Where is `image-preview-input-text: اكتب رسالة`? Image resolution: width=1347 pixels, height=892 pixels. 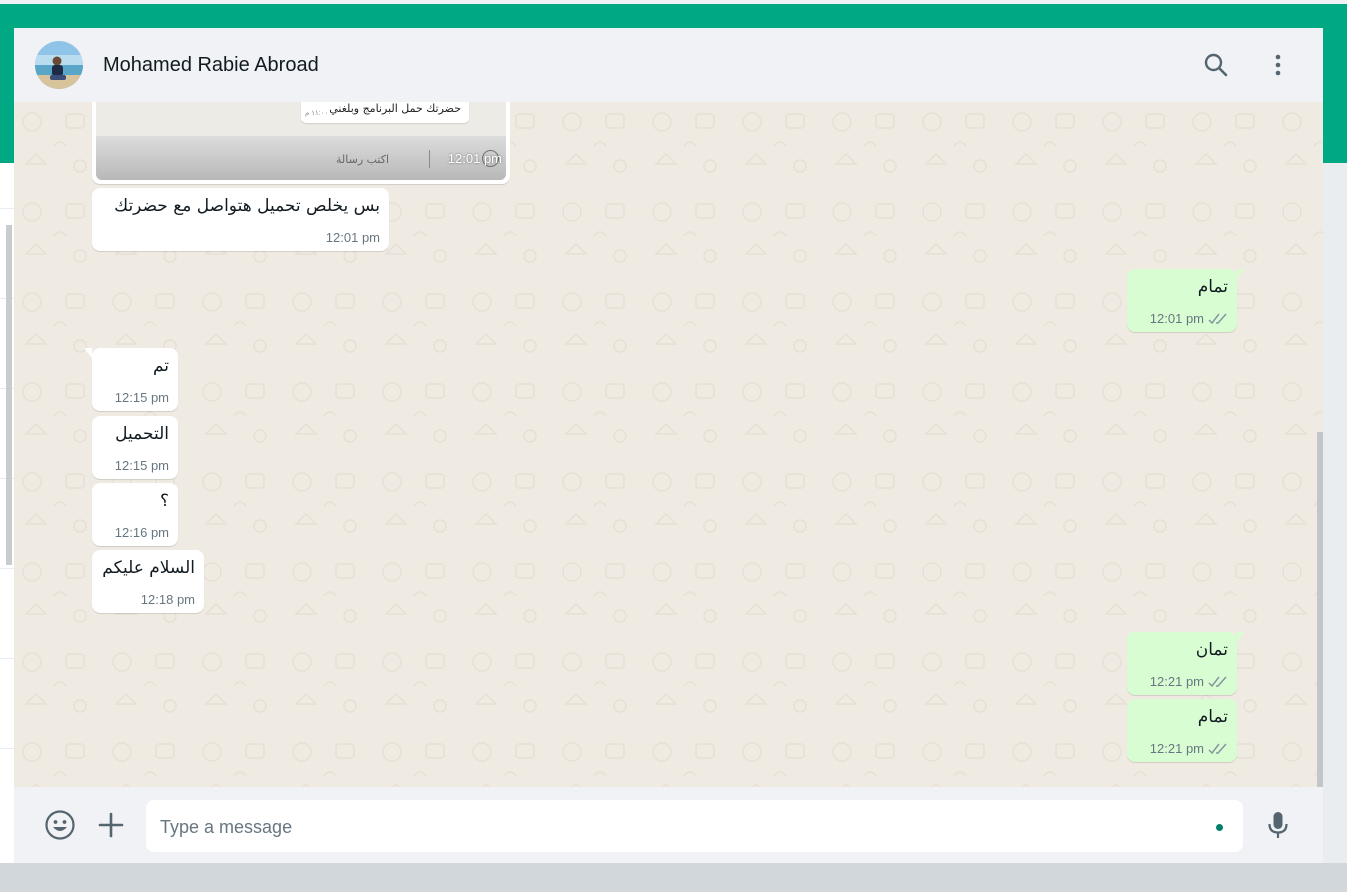 image-preview-input-text: اكتب رسالة is located at coordinates (363, 159).